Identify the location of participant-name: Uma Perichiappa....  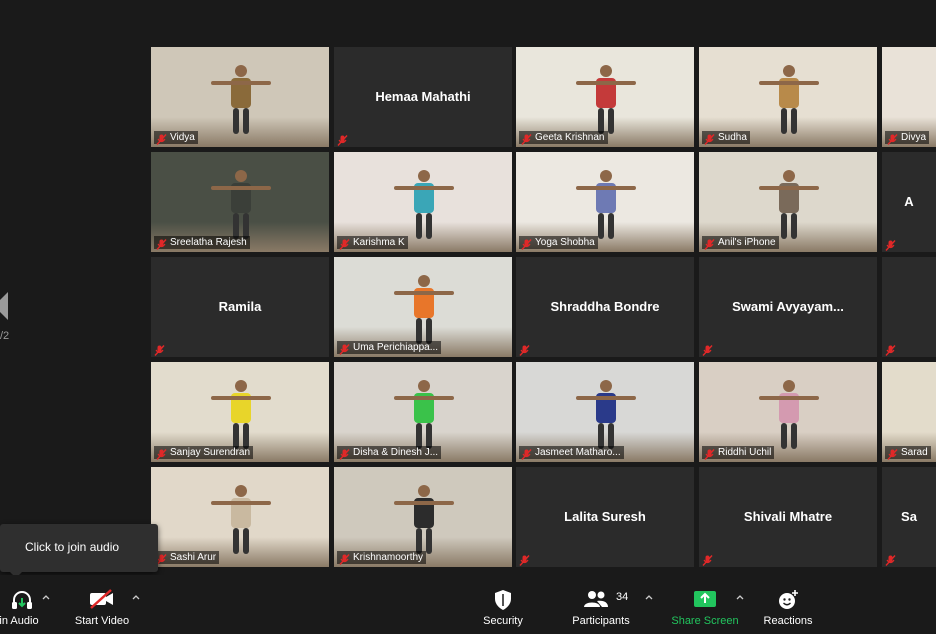
(396, 347).